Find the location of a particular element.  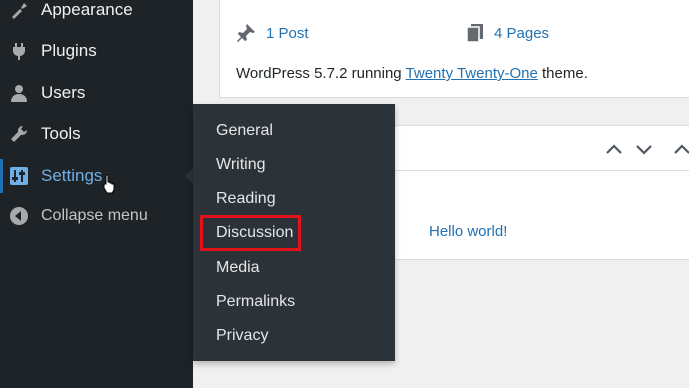

pages-count-link: 4 Pages is located at coordinates (507, 33).